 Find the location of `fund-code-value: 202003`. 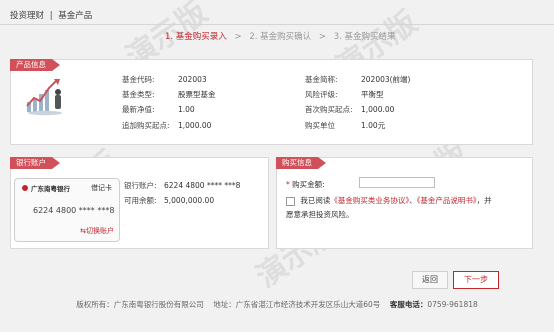

fund-code-value: 202003 is located at coordinates (192, 79).